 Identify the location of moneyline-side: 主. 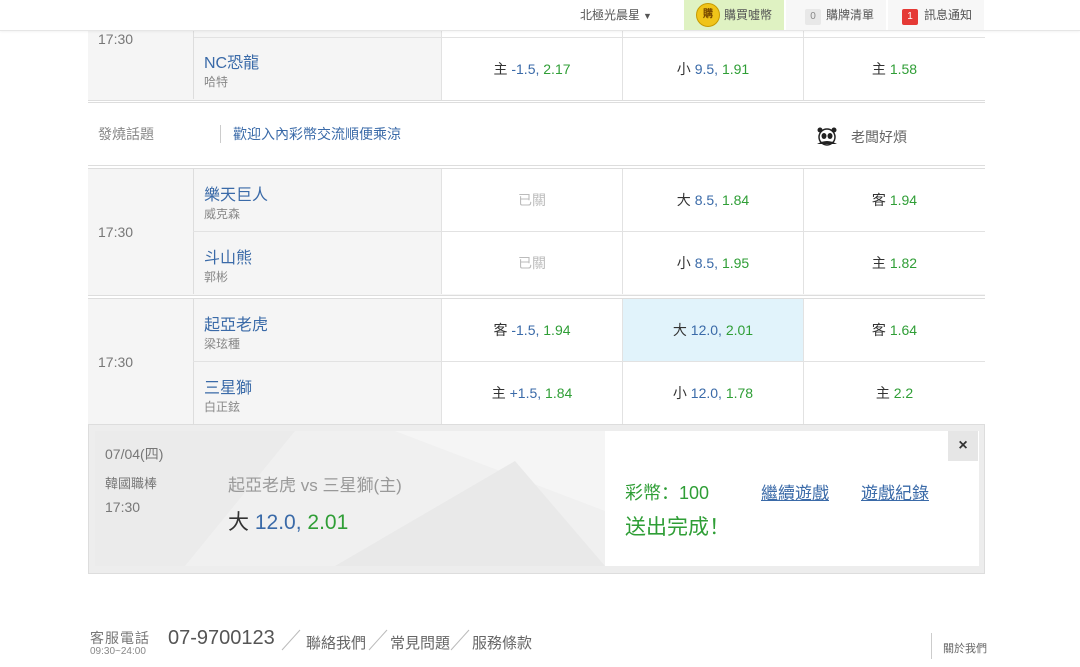
(882, 393).